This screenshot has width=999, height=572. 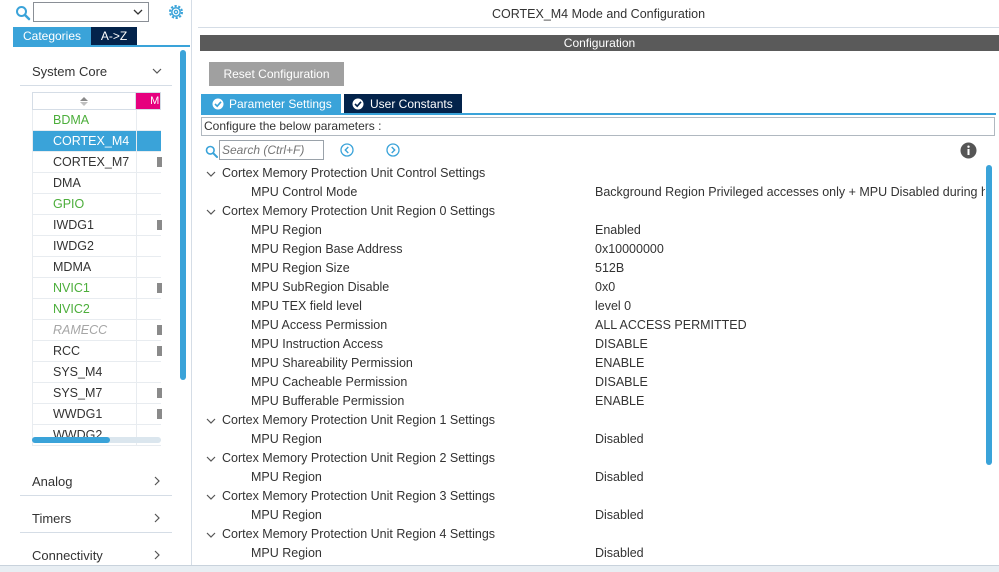 What do you see at coordinates (96, 246) in the screenshot?
I see `peripheral-item: IWDG2` at bounding box center [96, 246].